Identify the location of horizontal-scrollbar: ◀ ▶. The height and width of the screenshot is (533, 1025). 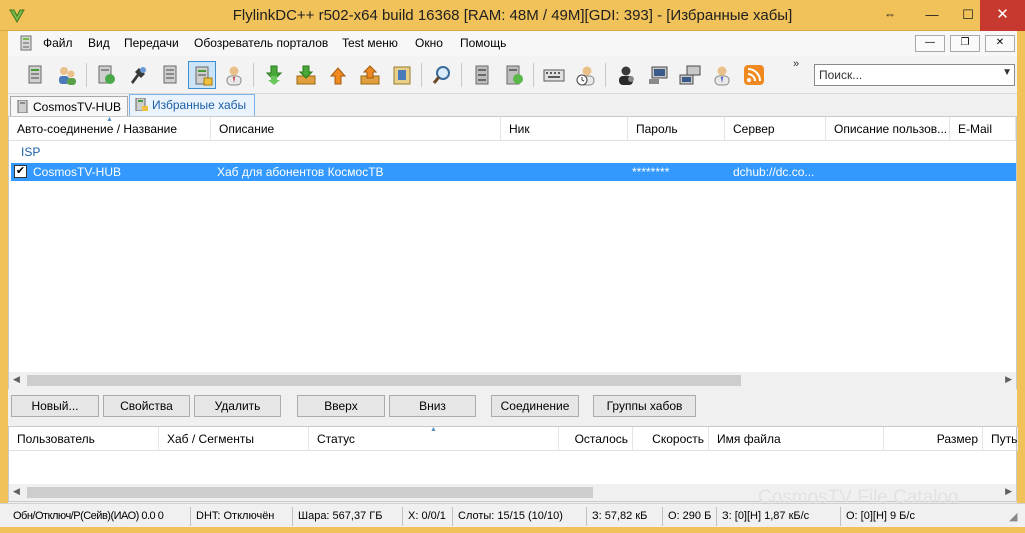
(512, 380).